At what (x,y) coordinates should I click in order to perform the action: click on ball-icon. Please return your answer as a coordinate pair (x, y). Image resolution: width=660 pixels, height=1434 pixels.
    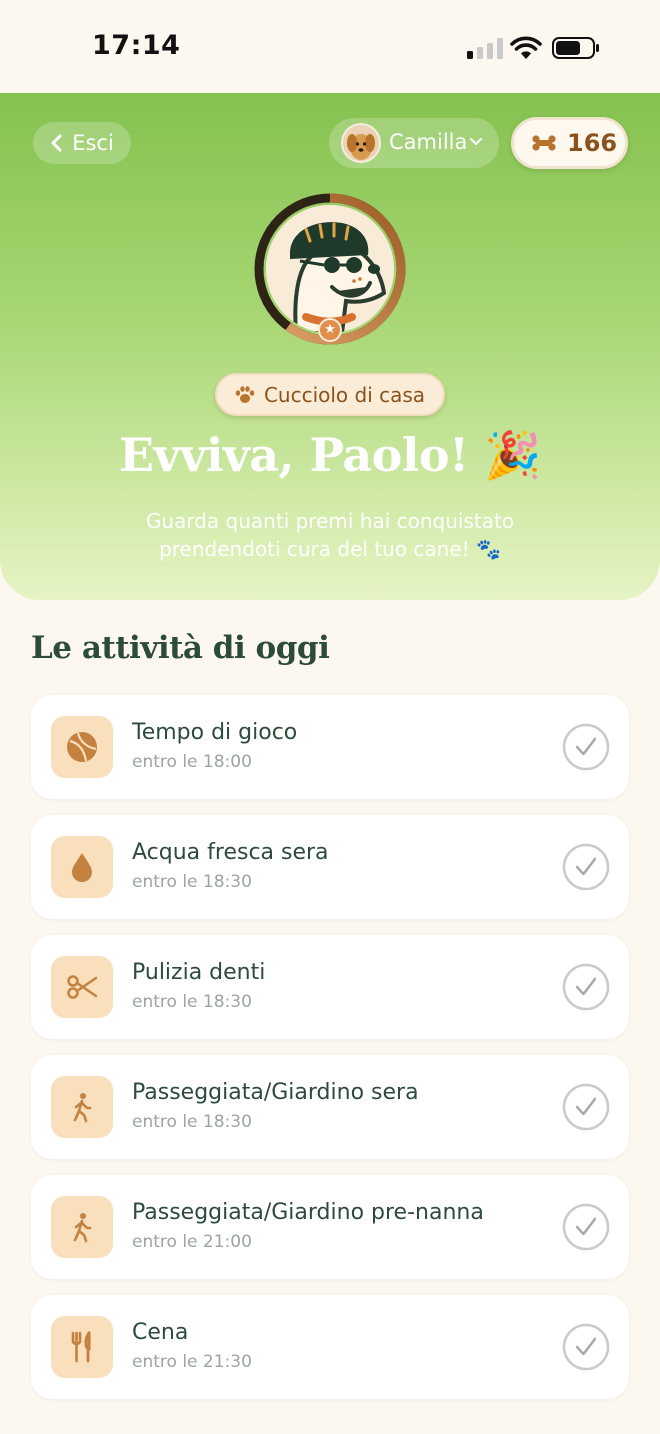
    Looking at the image, I should click on (82, 747).